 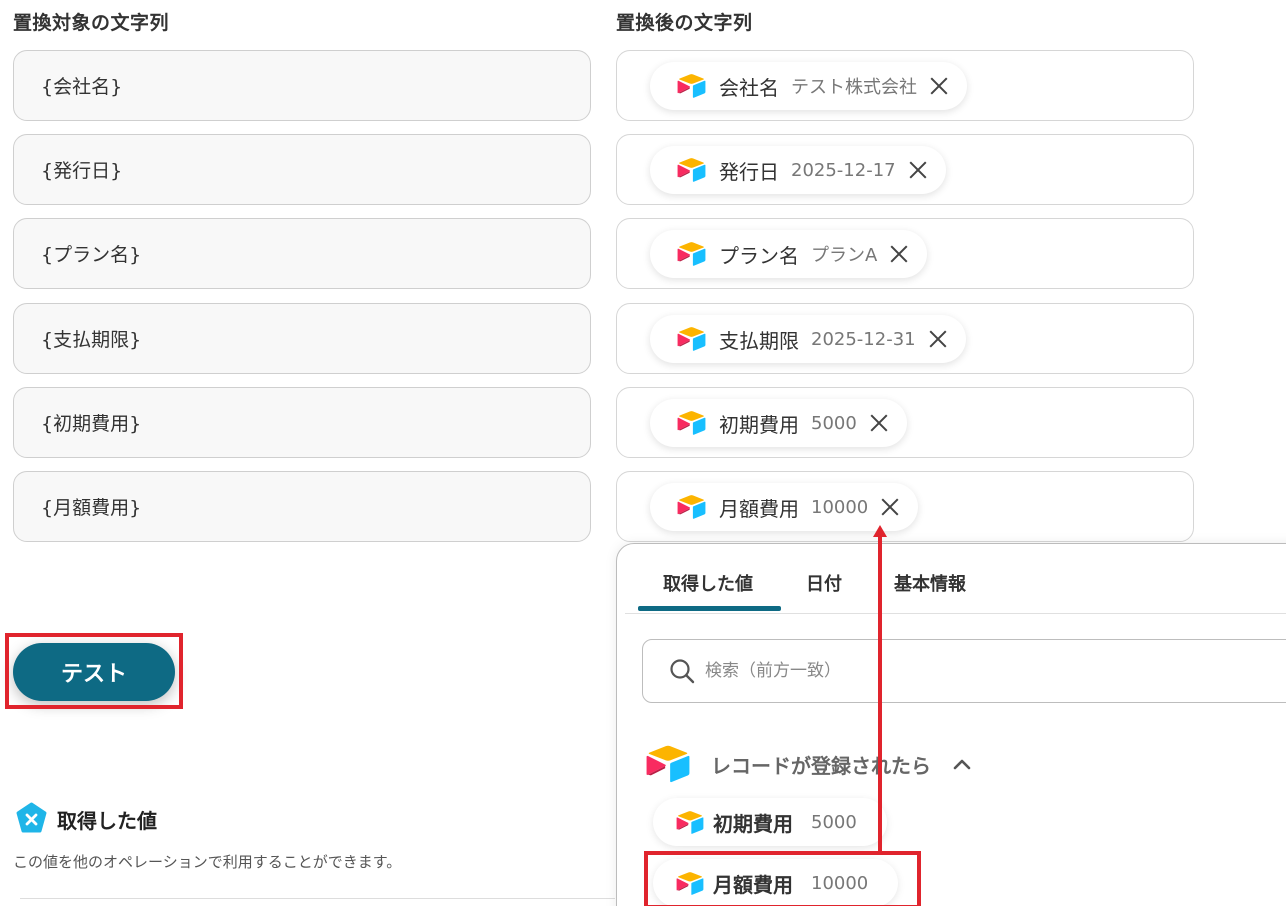 I want to click on output-values-icon, so click(x=31, y=817).